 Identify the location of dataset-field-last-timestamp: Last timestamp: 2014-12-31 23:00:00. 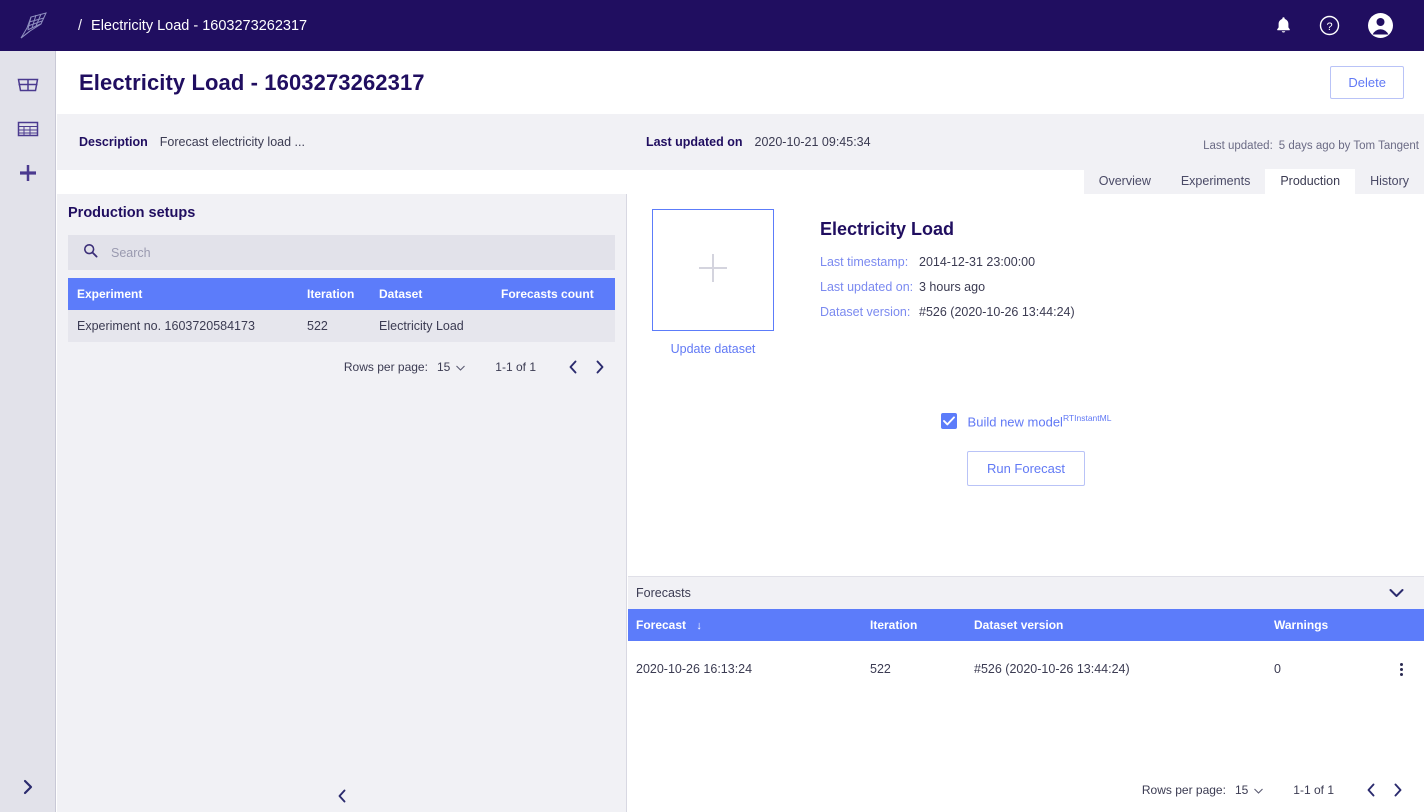
(947, 262).